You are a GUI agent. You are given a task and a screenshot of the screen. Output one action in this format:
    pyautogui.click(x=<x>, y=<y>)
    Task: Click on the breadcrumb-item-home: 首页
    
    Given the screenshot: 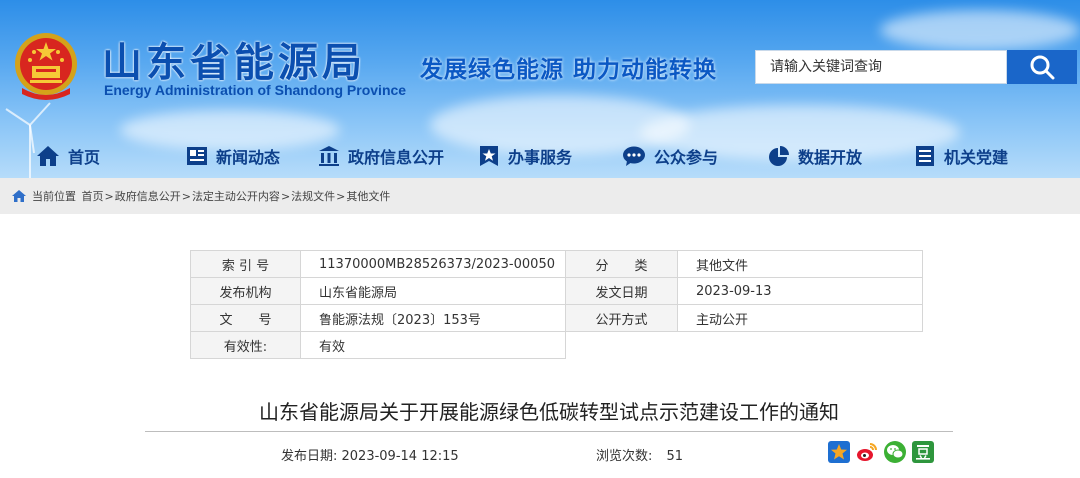 What is the action you would take?
    pyautogui.click(x=93, y=196)
    